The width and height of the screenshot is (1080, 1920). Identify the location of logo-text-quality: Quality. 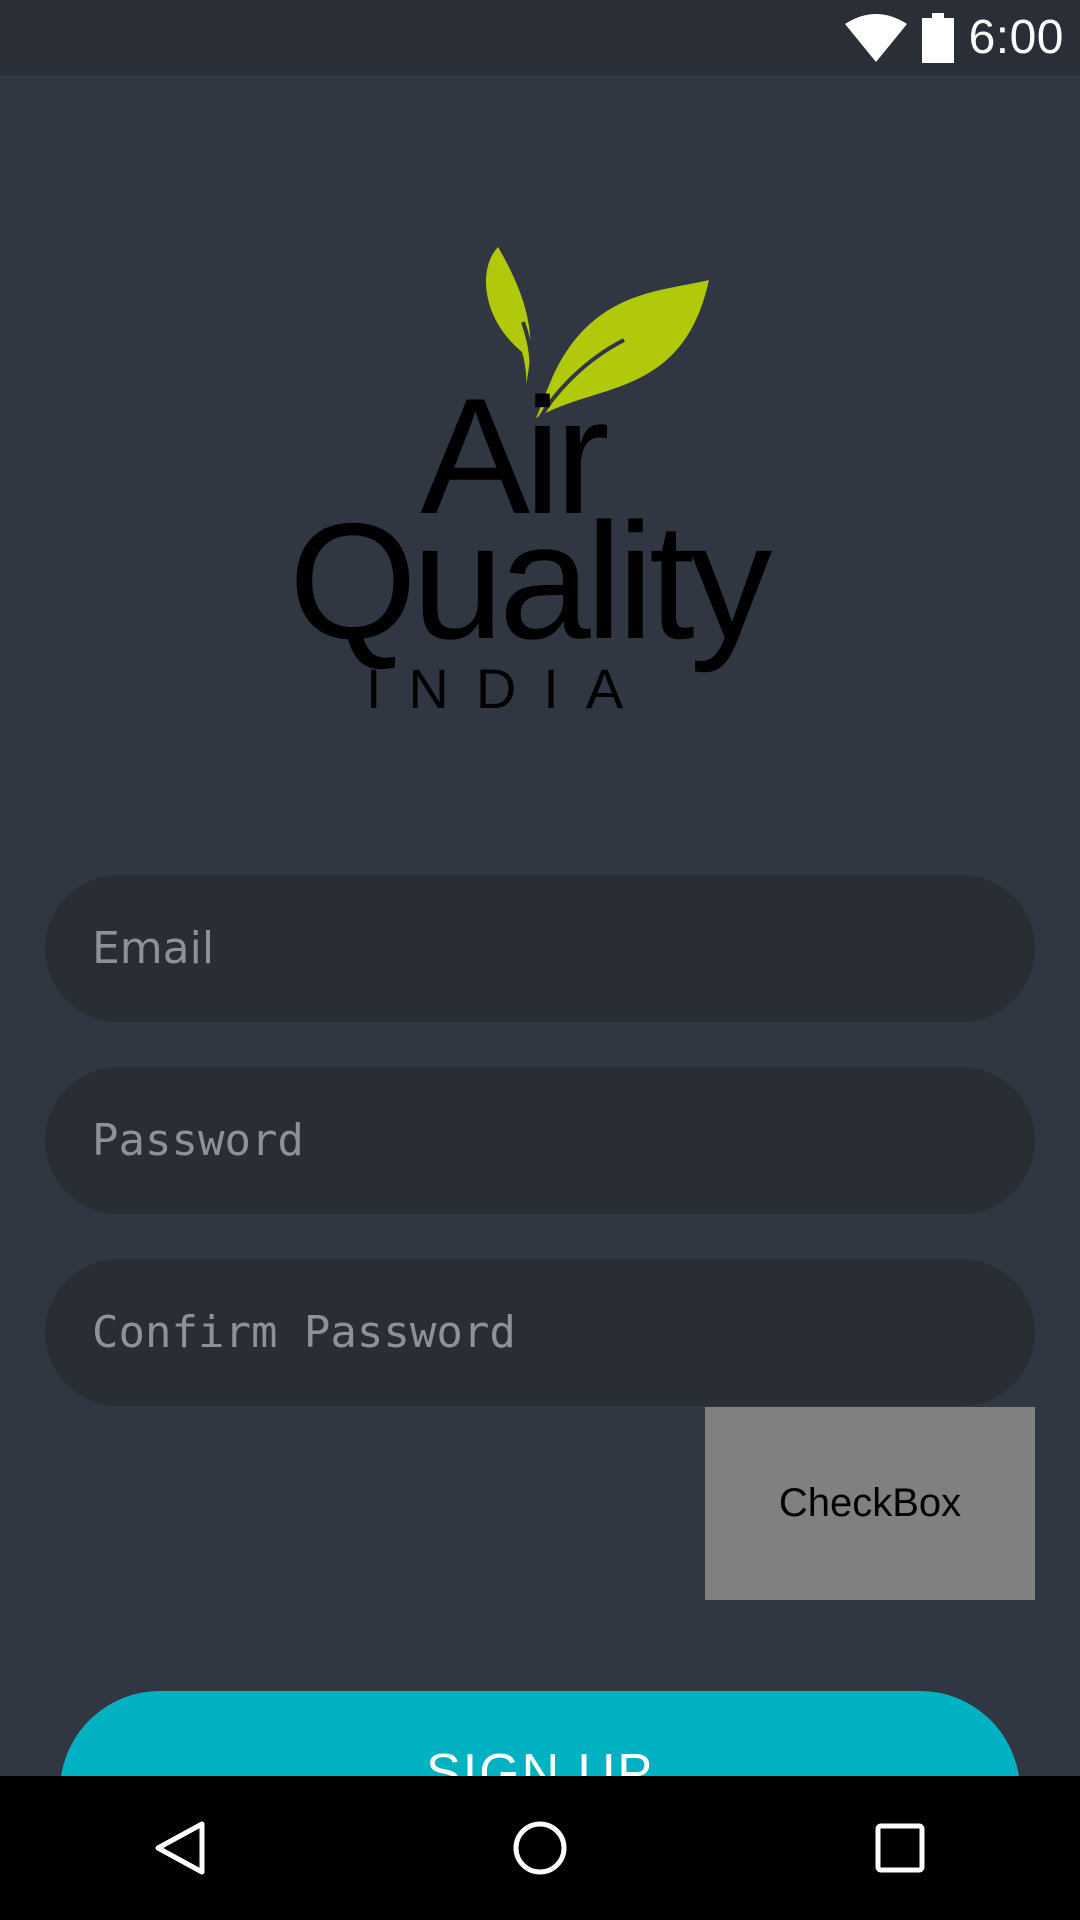
(531, 581).